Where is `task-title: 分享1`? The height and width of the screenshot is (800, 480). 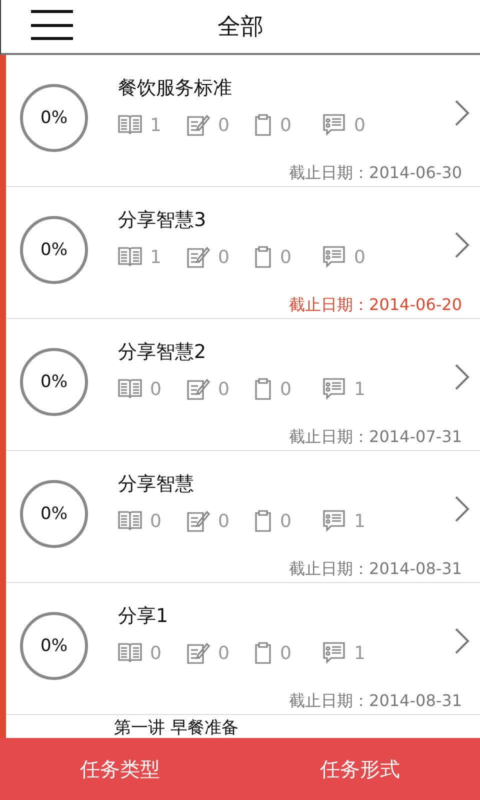
task-title: 分享1 is located at coordinates (144, 616).